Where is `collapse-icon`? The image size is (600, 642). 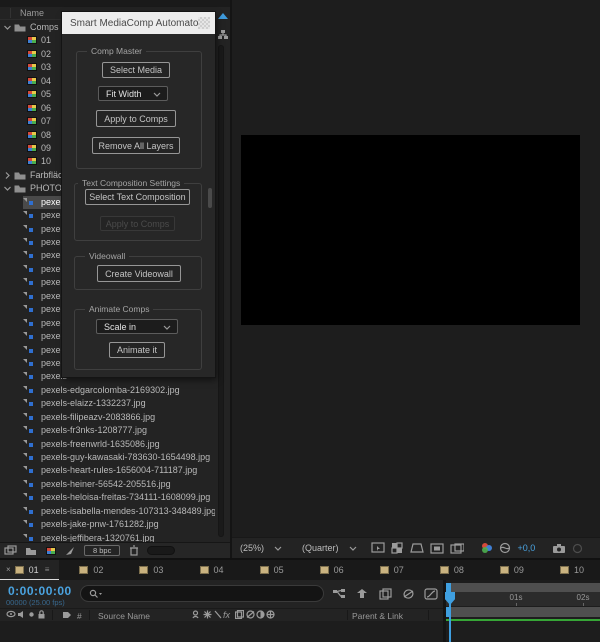 collapse-icon is located at coordinates (207, 615).